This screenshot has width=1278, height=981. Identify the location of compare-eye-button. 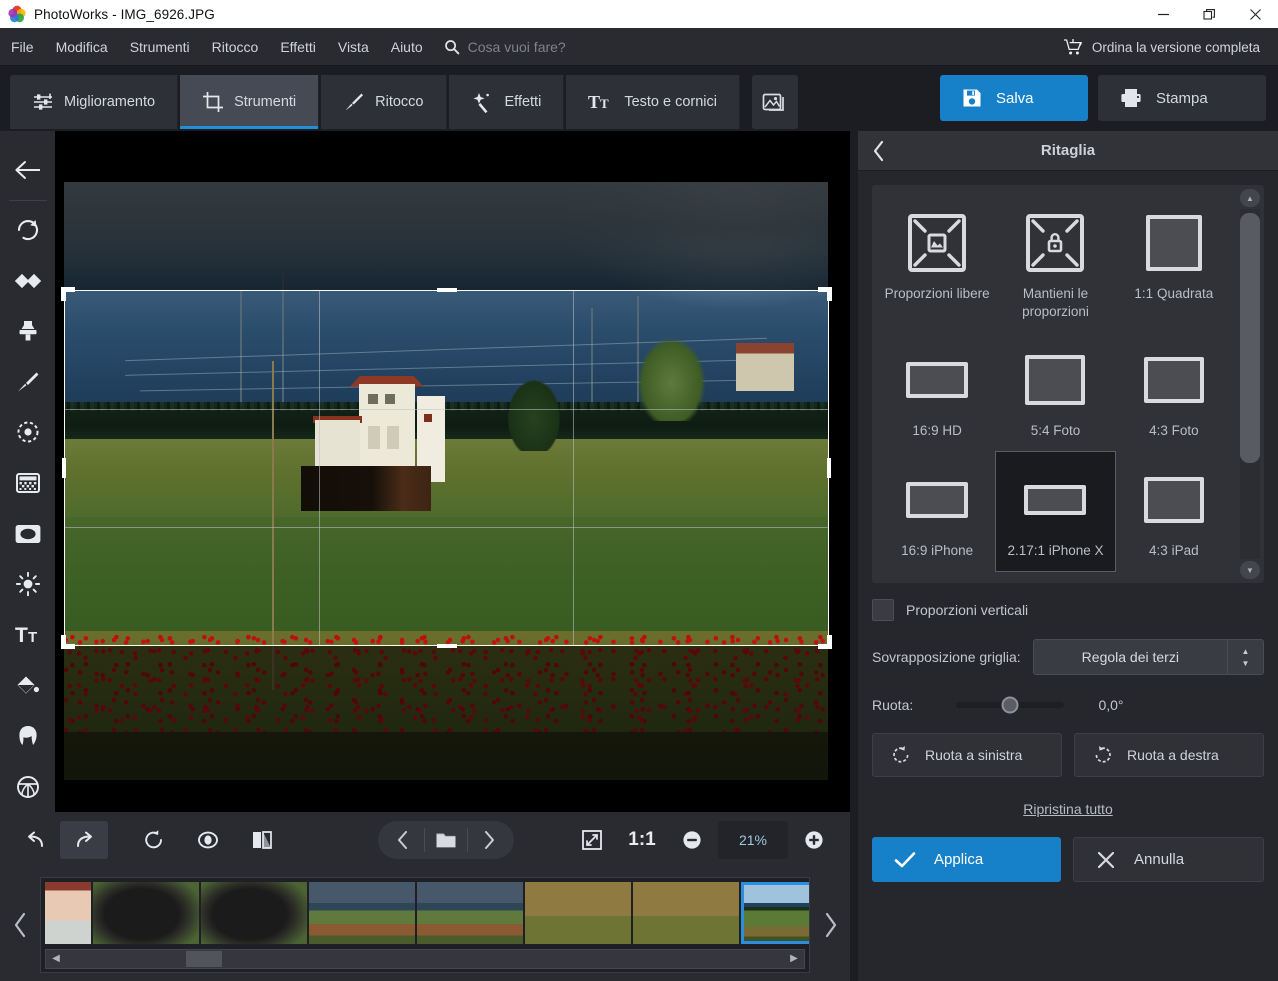
(208, 840).